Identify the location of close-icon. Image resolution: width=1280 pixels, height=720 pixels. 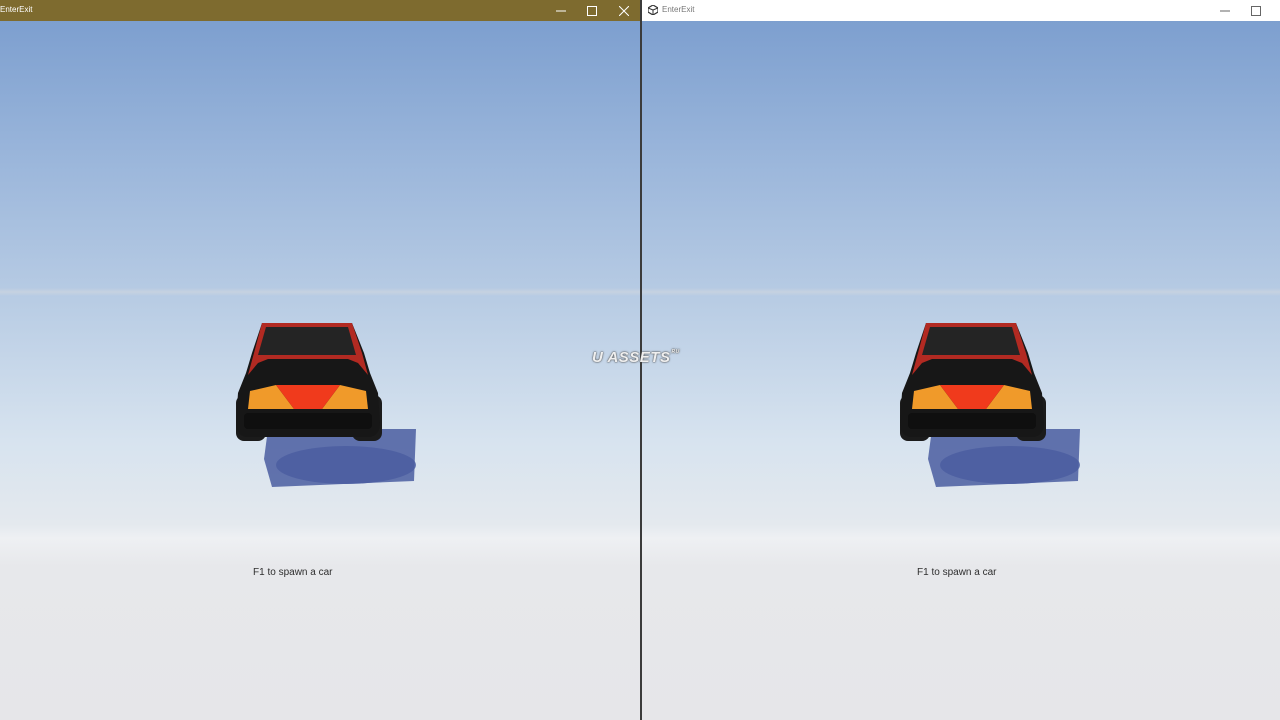
(624, 10).